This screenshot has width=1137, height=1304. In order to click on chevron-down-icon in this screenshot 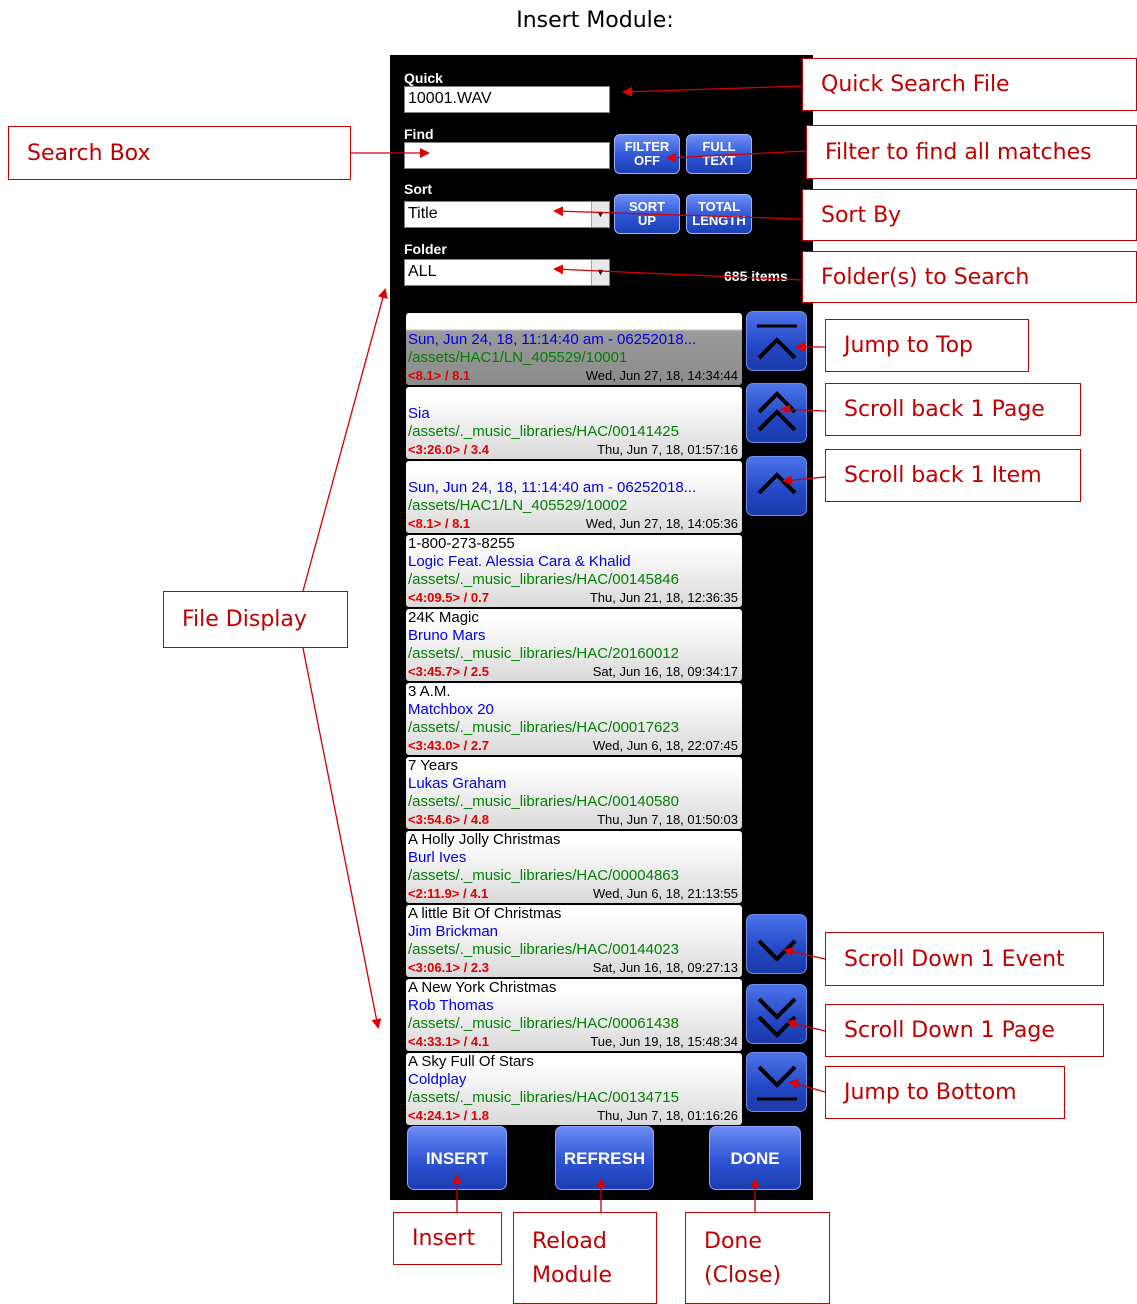, I will do `click(777, 950)`.